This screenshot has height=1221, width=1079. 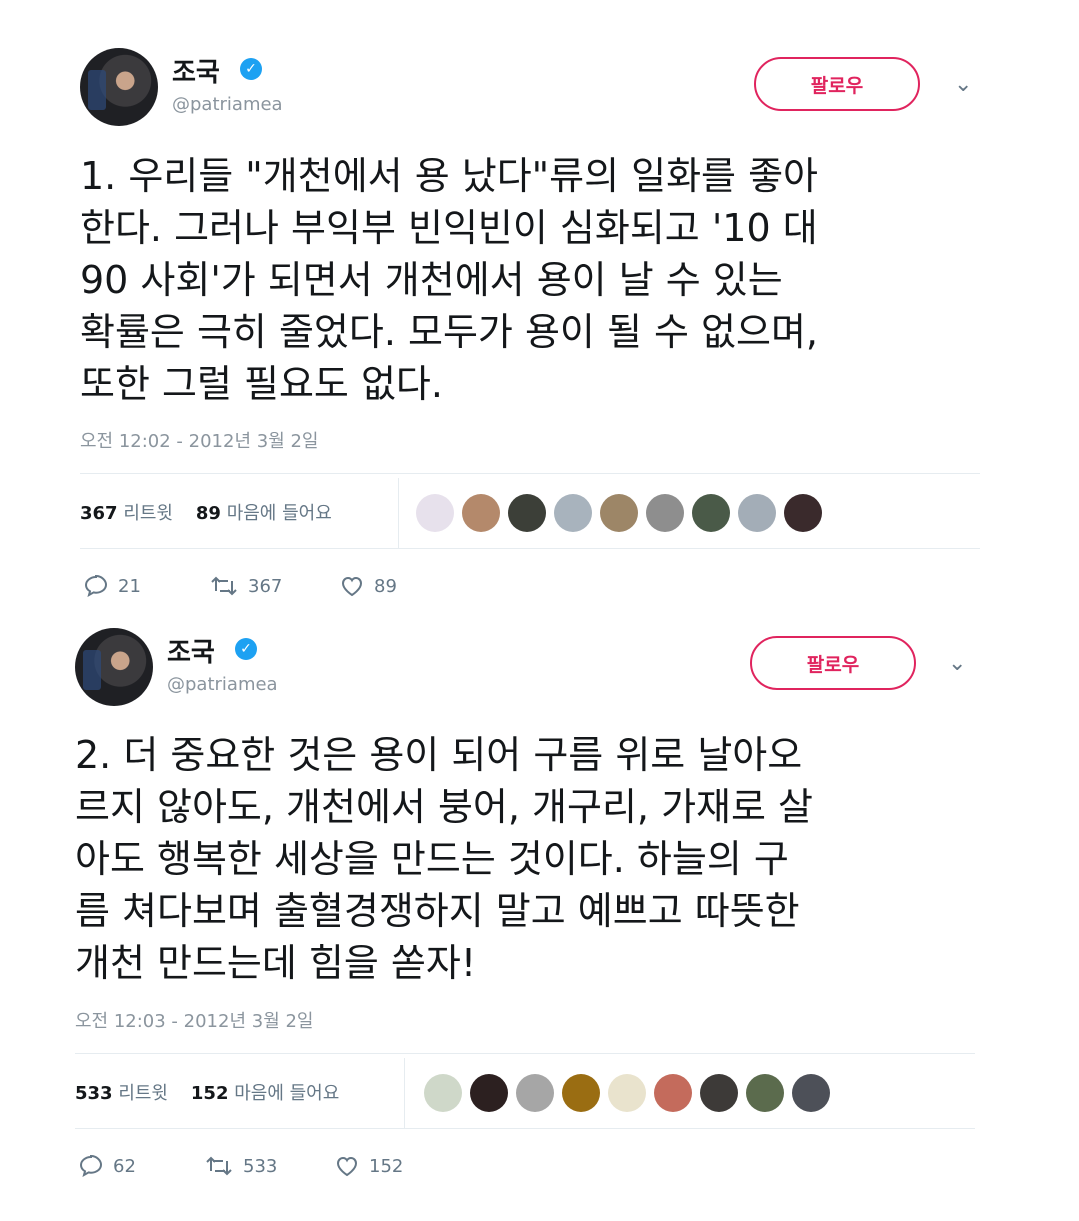 I want to click on timestamp: 오전 12:02 - 2012년 3월 2일, so click(x=199, y=440).